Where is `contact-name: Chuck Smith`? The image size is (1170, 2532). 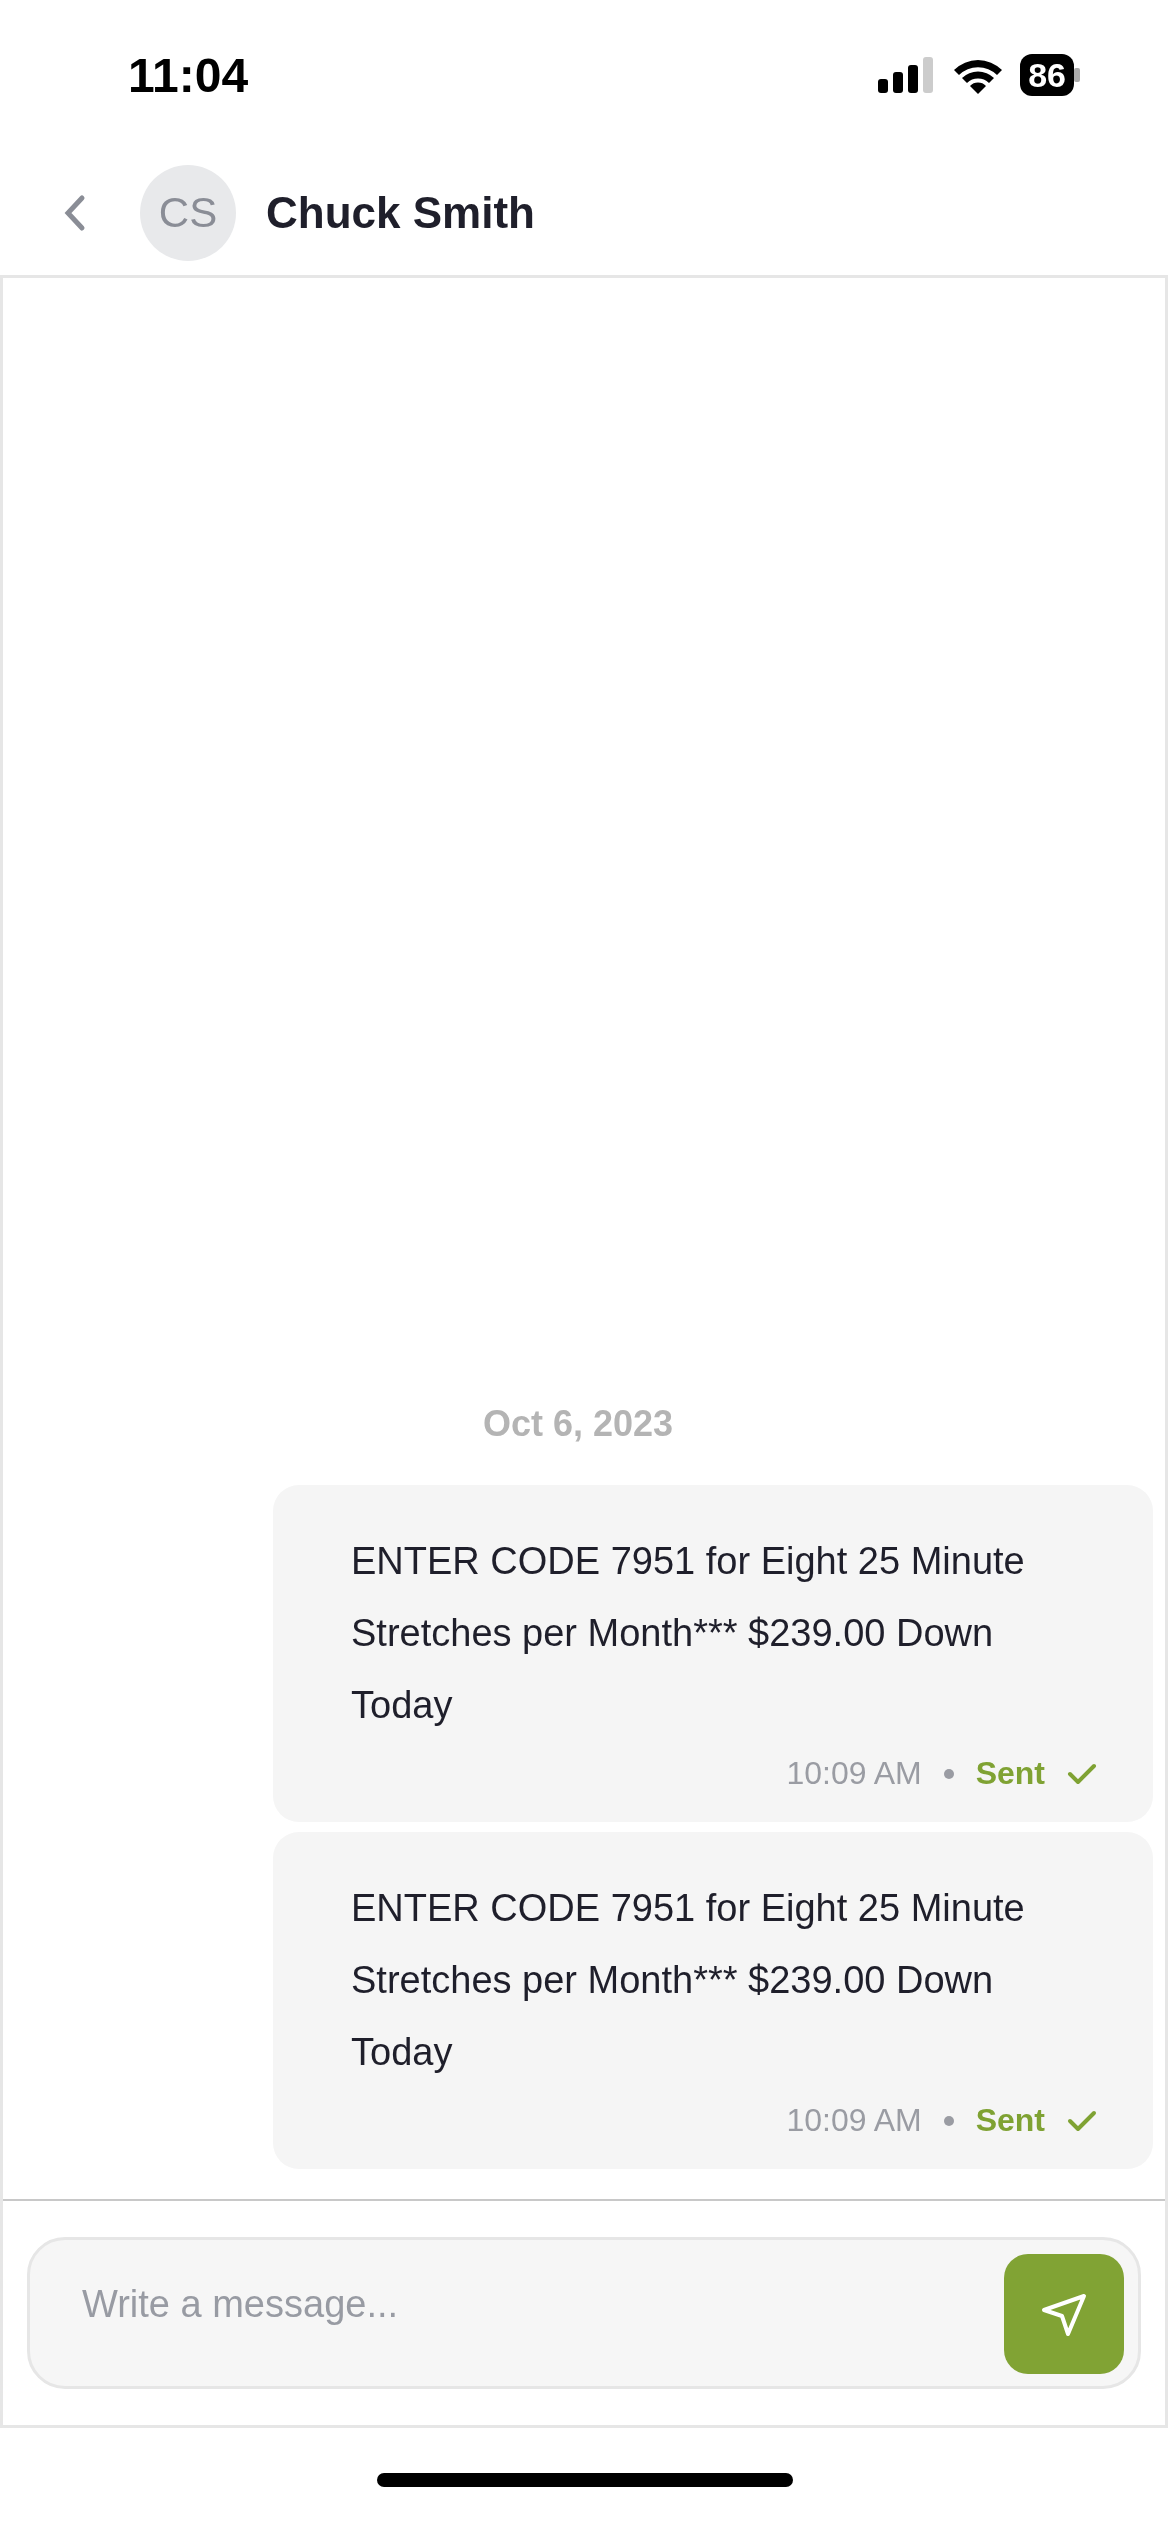
contact-name: Chuck Smith is located at coordinates (400, 212).